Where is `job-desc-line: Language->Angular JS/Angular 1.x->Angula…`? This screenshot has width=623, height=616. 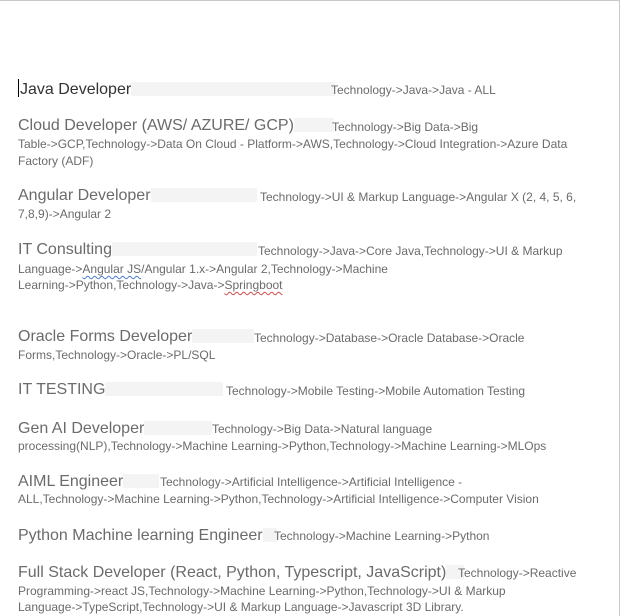 job-desc-line: Language->Angular JS/Angular 1.x->Angula… is located at coordinates (203, 269).